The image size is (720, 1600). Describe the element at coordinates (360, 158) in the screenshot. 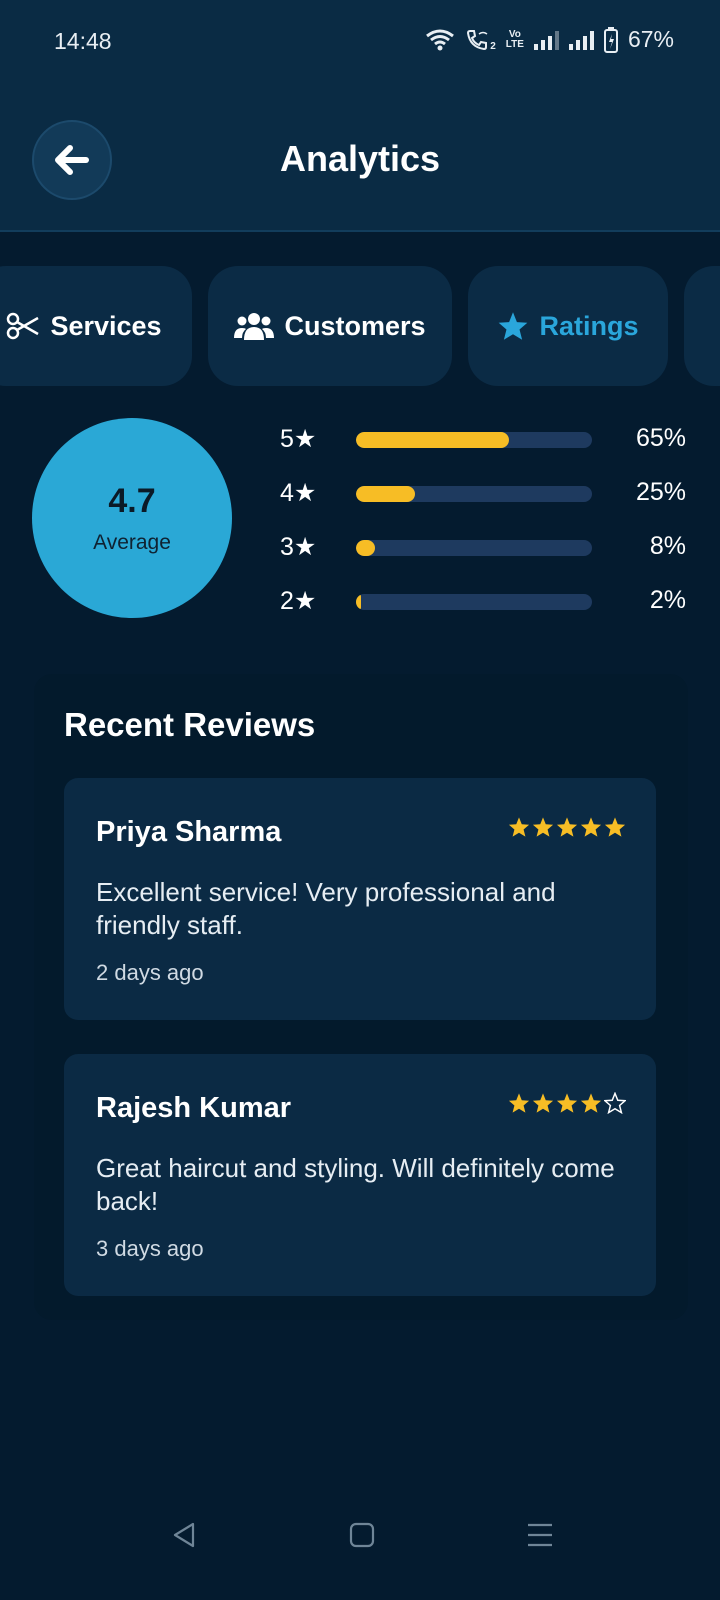

I see `page-title: Analytics` at that location.